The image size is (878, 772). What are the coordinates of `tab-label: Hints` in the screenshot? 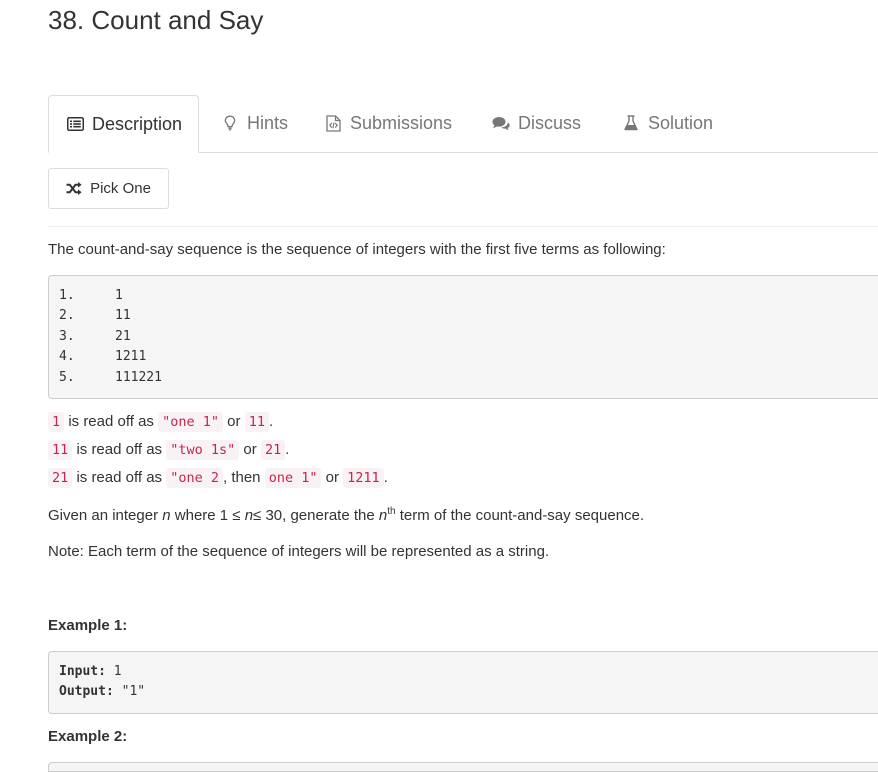 It's located at (268, 122).